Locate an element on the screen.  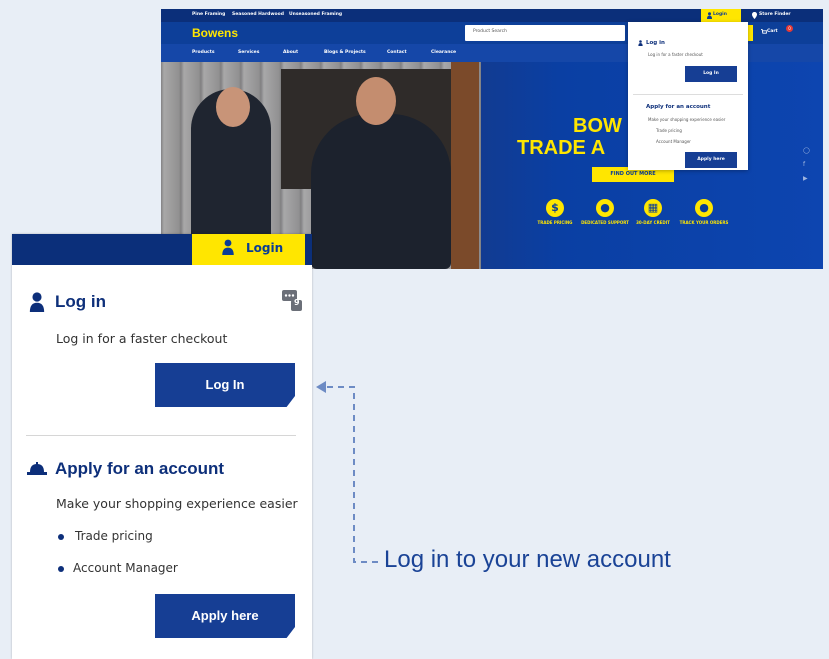
youtube-icon: ▶ is located at coordinates (807, 179).